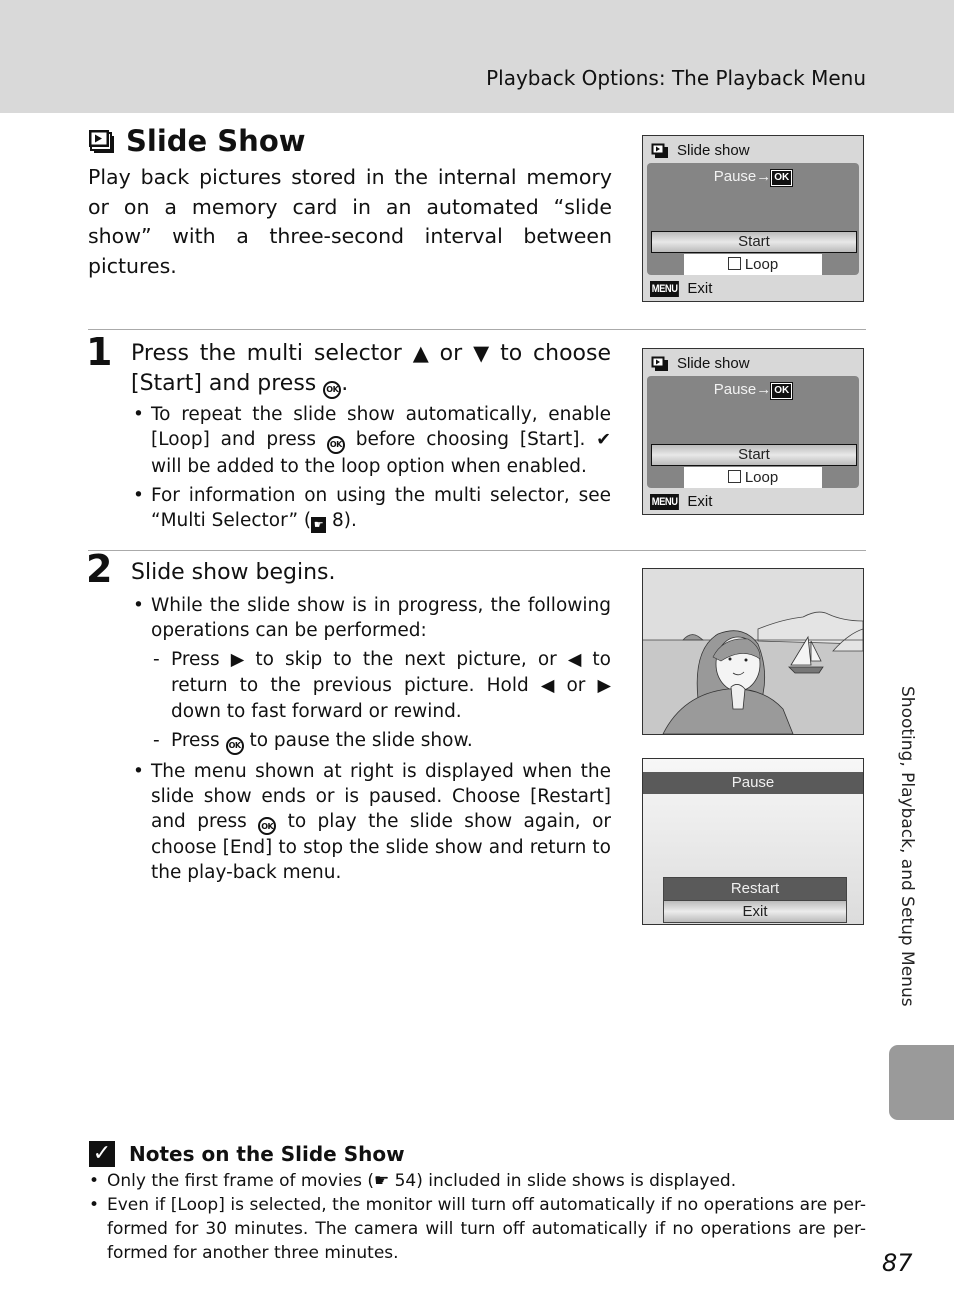 This screenshot has width=954, height=1314. What do you see at coordinates (481, 353) in the screenshot?
I see `down-arrow-icon: ▼` at bounding box center [481, 353].